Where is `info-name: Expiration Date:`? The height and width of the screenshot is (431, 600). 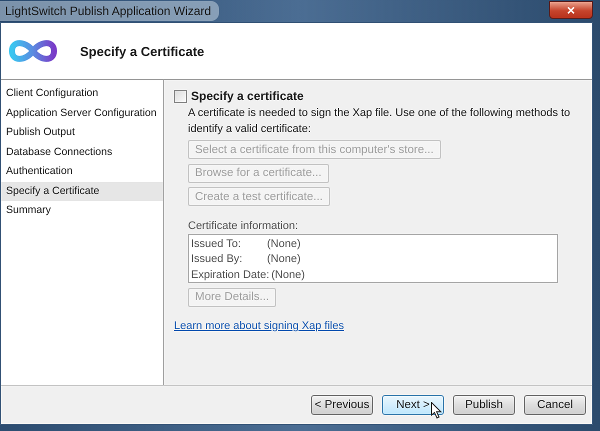
info-name: Expiration Date: is located at coordinates (230, 275).